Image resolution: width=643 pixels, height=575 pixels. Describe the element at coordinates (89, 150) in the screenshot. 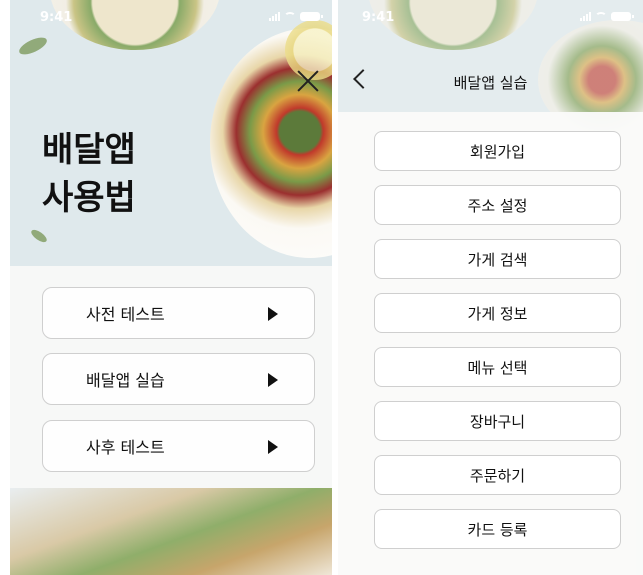

I see `title-line-1: 배달앱` at that location.